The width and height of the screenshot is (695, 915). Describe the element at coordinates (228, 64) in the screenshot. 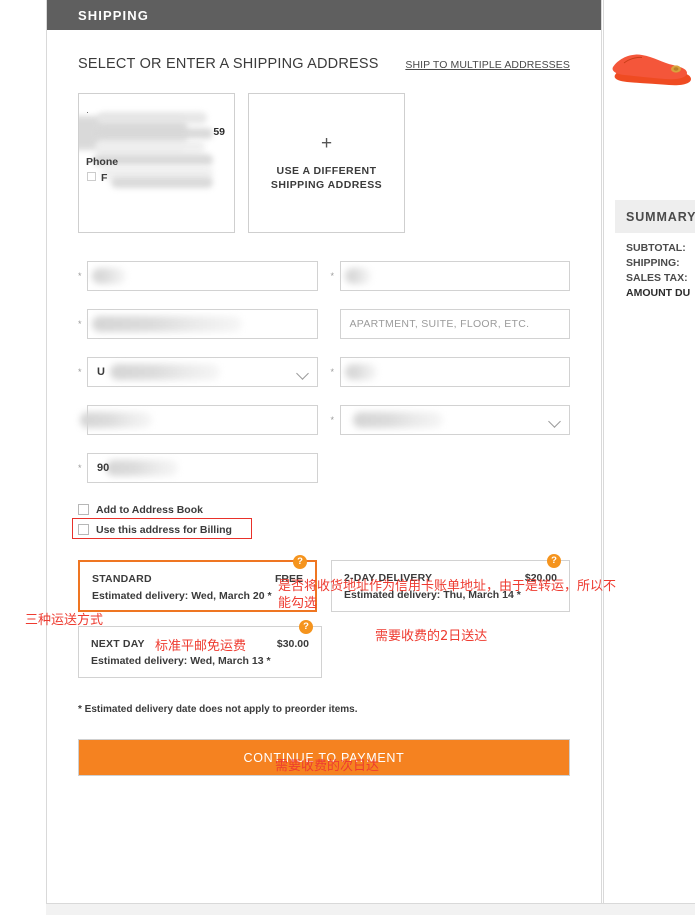

I see `select-address-heading: SELECT OR ENTER A SHIPPING ADDRESS` at that location.